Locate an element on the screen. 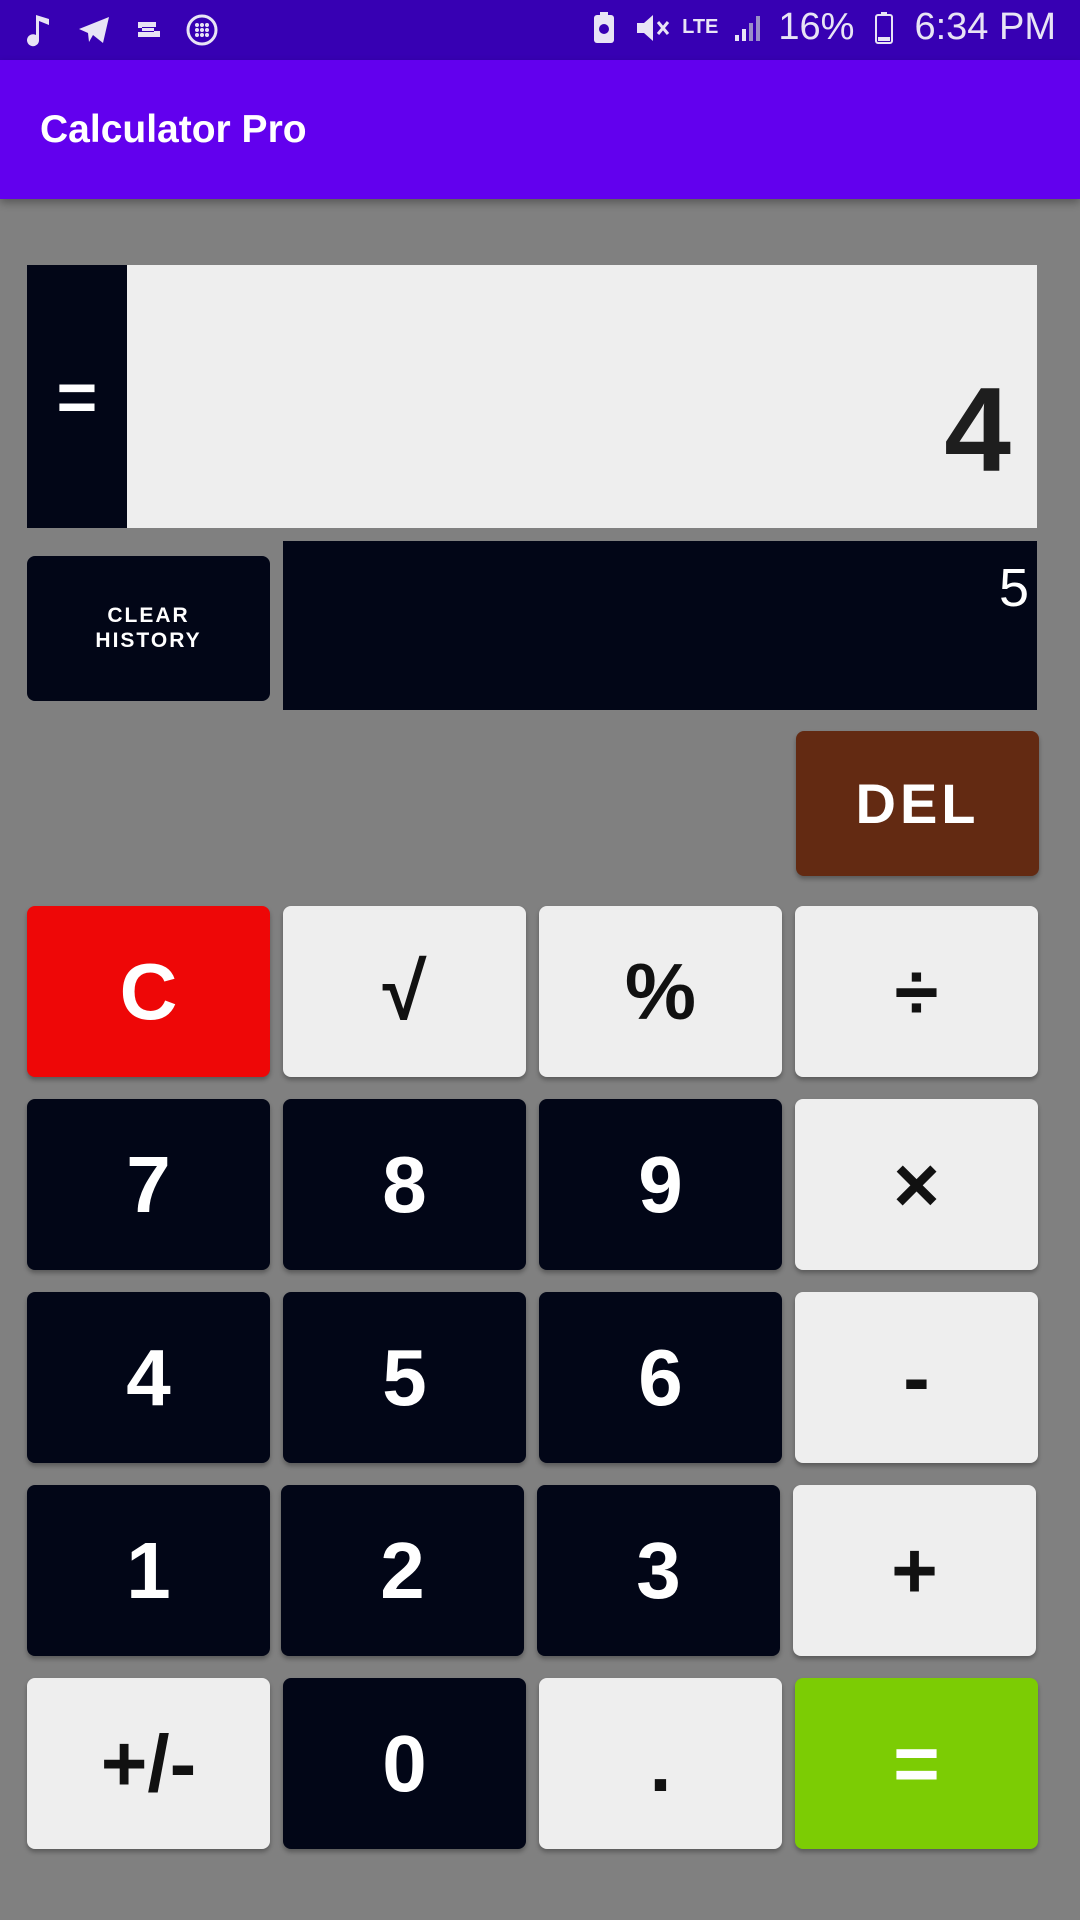 This screenshot has width=1080, height=1920. cast-icon is located at coordinates (148, 30).